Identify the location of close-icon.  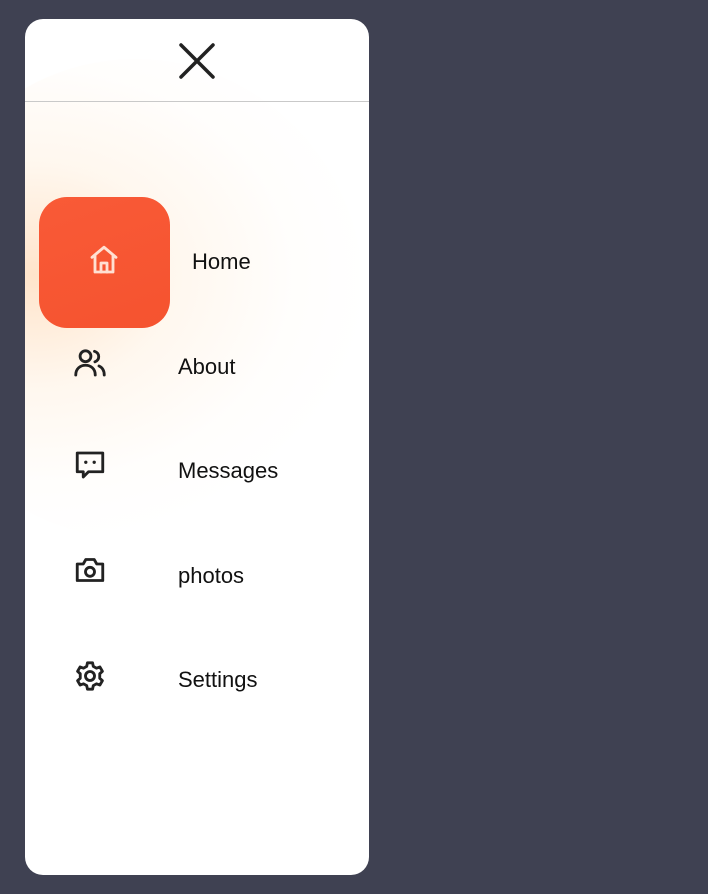
(197, 61).